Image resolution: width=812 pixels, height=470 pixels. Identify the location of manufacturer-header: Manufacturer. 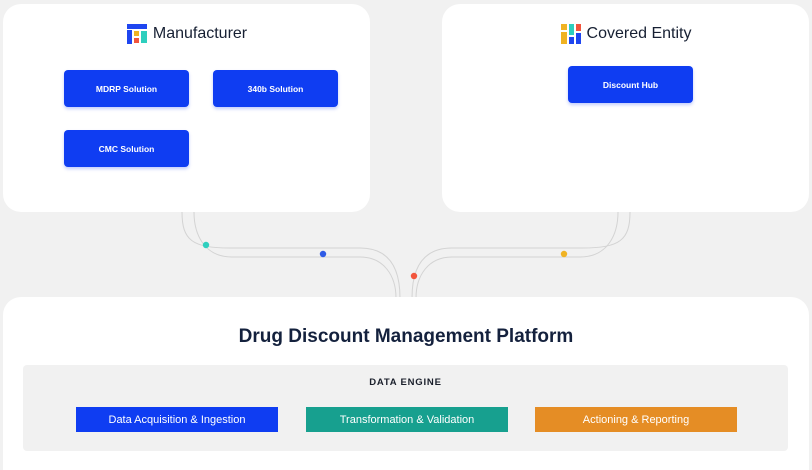
(186, 34).